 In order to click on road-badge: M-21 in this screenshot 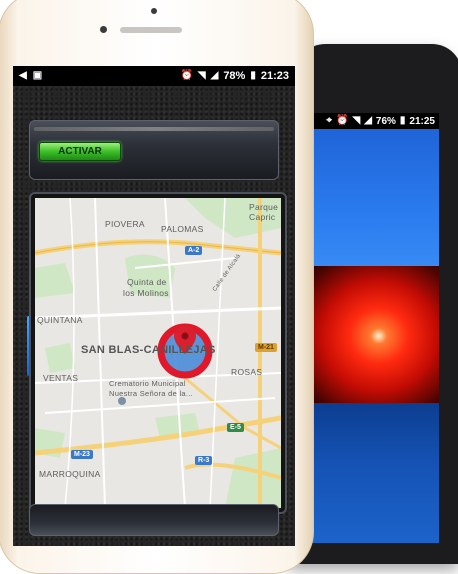, I will do `click(266, 347)`.